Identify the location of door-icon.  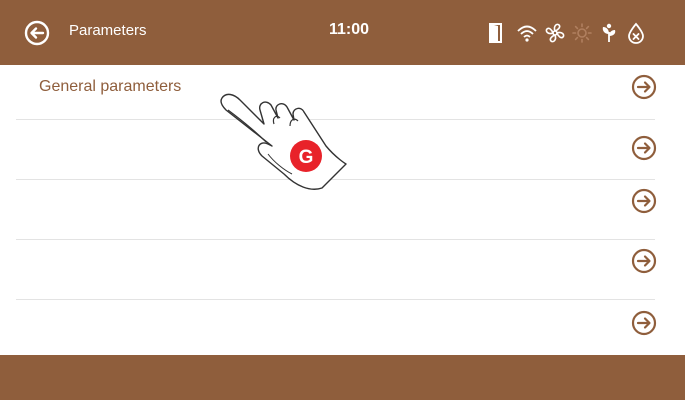
(495, 33).